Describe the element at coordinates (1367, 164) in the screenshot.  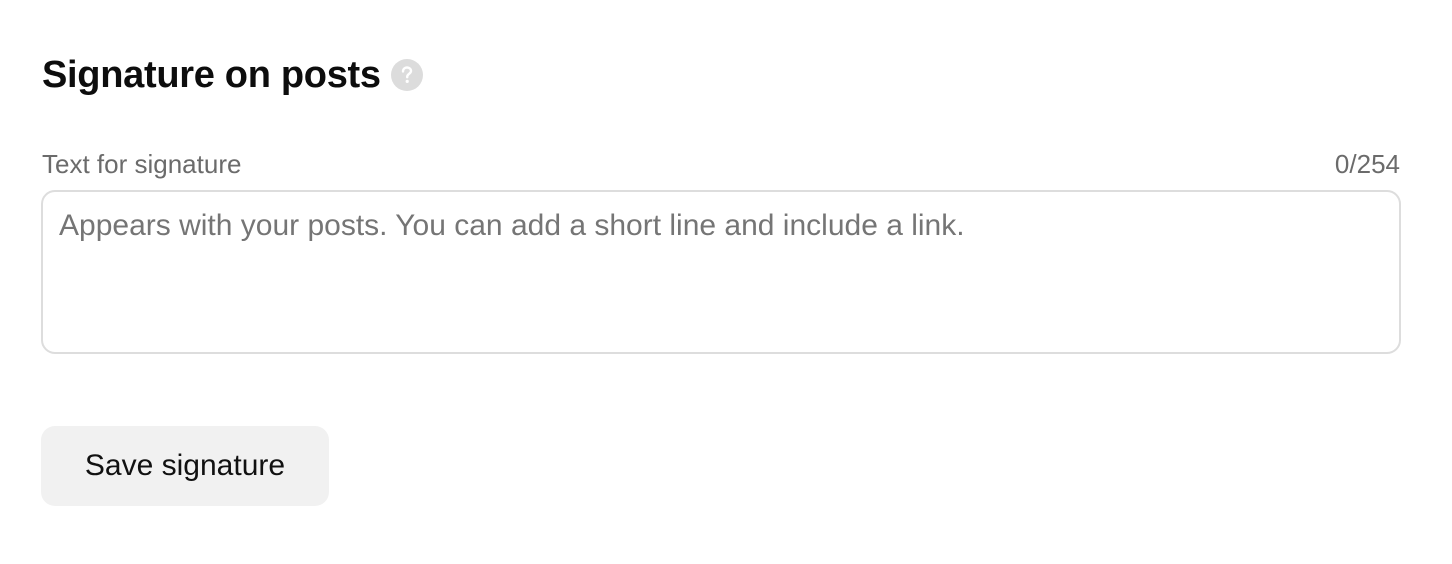
I see `character-counter: 0/254` at that location.